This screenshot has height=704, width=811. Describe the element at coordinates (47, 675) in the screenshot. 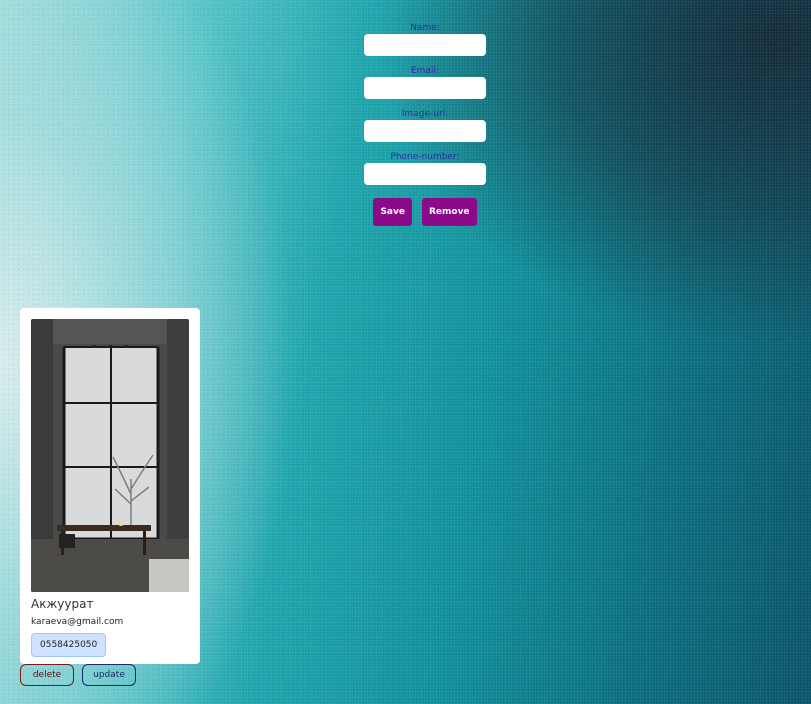

I see `delete-button: delete` at that location.